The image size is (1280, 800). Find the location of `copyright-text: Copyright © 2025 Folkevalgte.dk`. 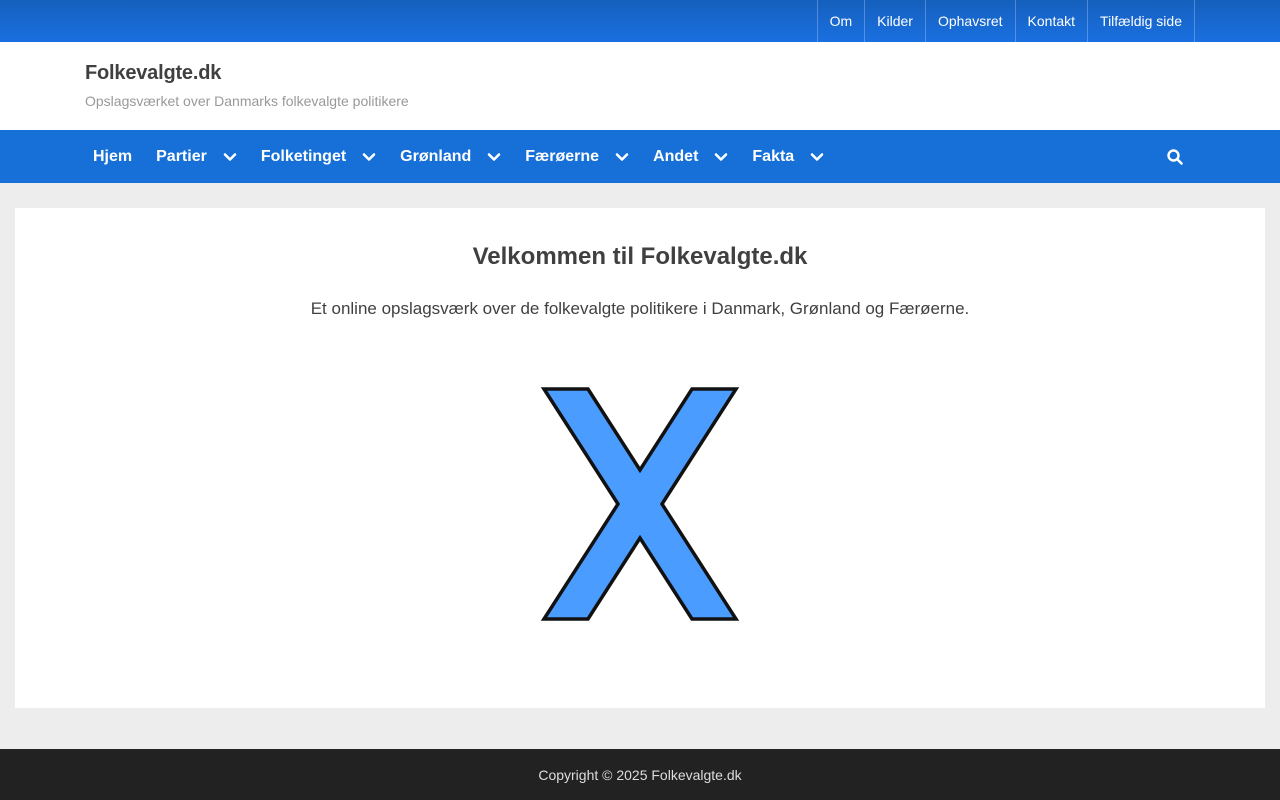

copyright-text: Copyright © 2025 Folkevalgte.dk is located at coordinates (640, 774).